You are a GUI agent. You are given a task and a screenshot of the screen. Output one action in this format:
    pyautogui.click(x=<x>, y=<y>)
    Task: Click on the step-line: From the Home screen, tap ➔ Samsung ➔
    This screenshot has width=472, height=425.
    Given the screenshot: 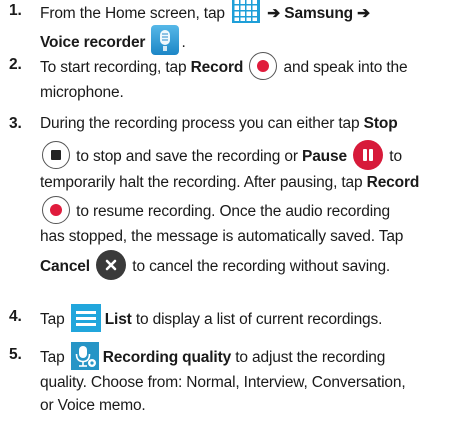 What is the action you would take?
    pyautogui.click(x=256, y=14)
    